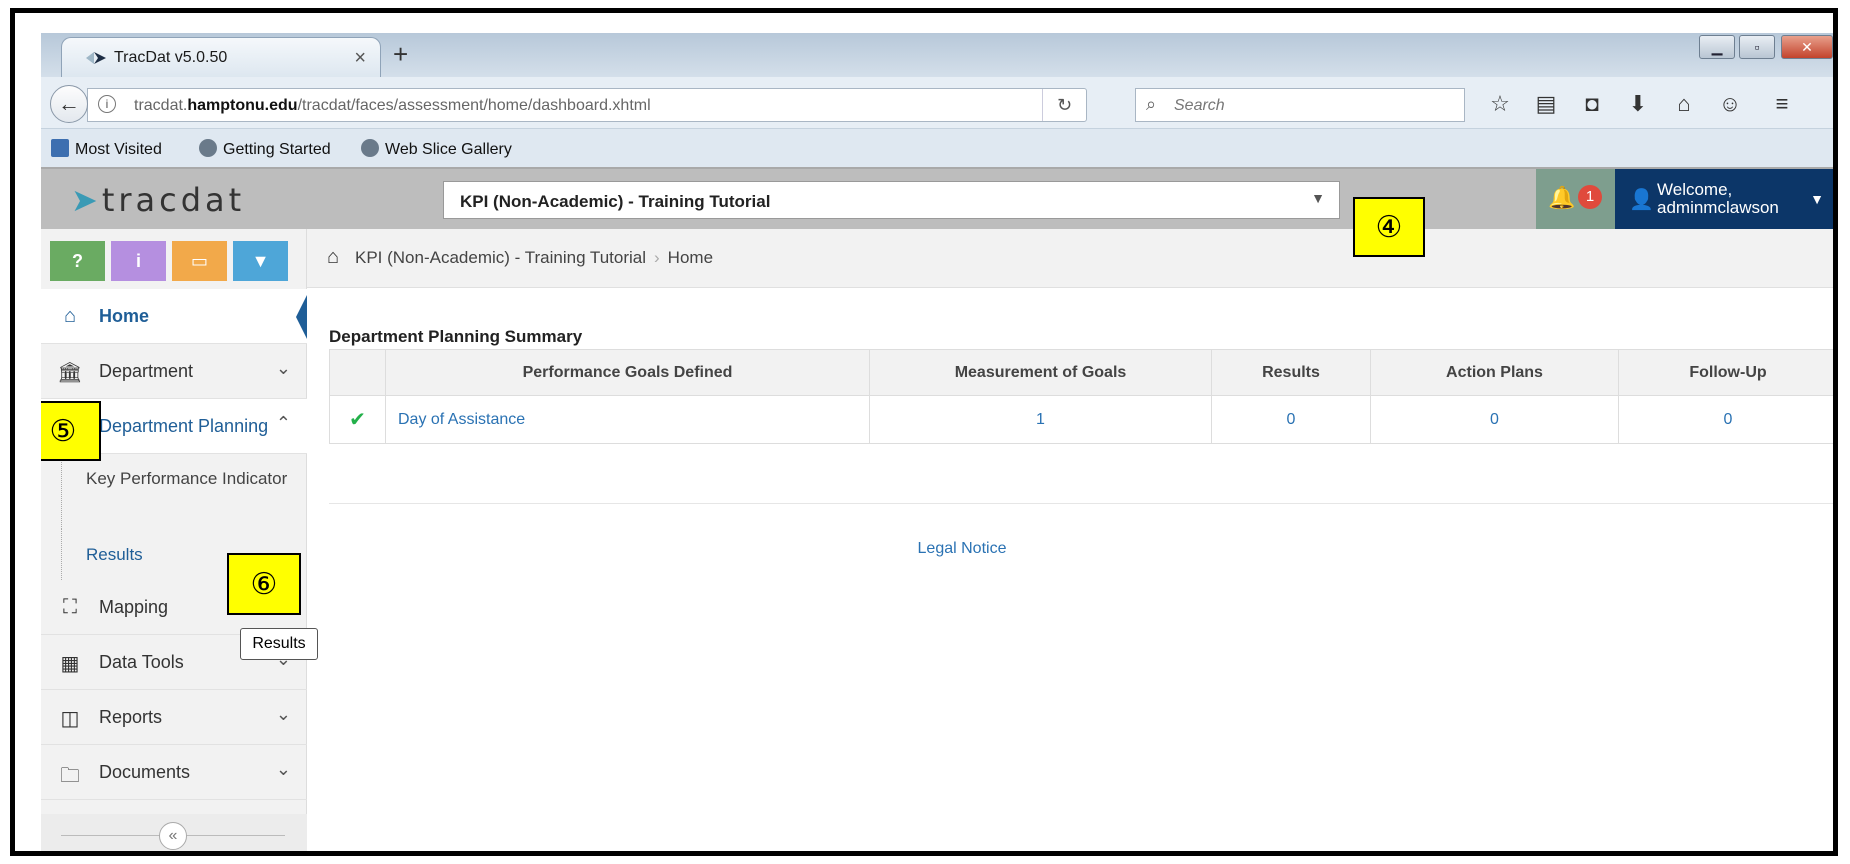 Image resolution: width=1850 pixels, height=864 pixels. What do you see at coordinates (71, 431) in the screenshot?
I see `annotation-callout-5: ⑤` at bounding box center [71, 431].